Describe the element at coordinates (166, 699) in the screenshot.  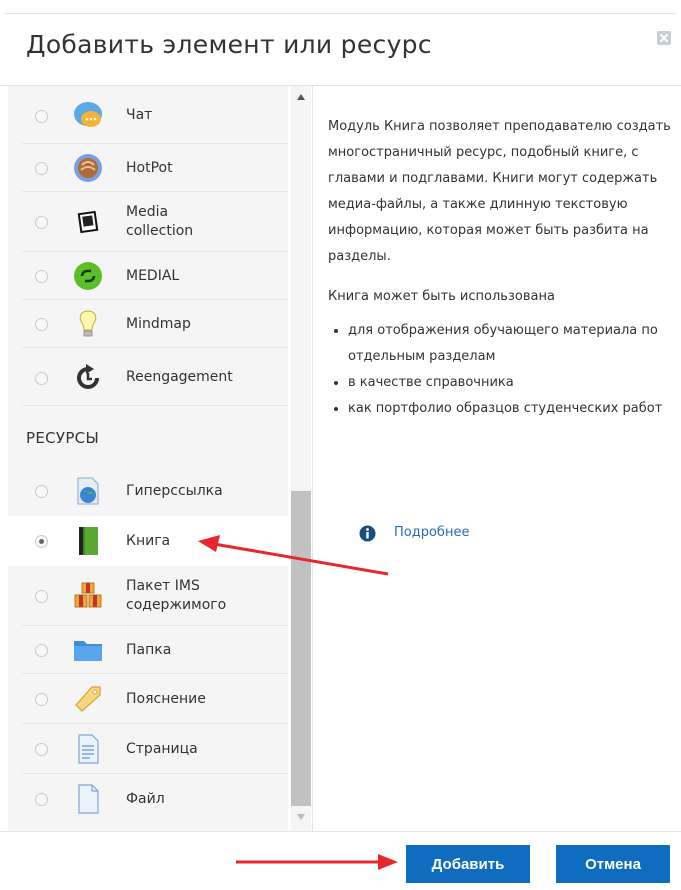
I see `list-item-label: Пояснение` at that location.